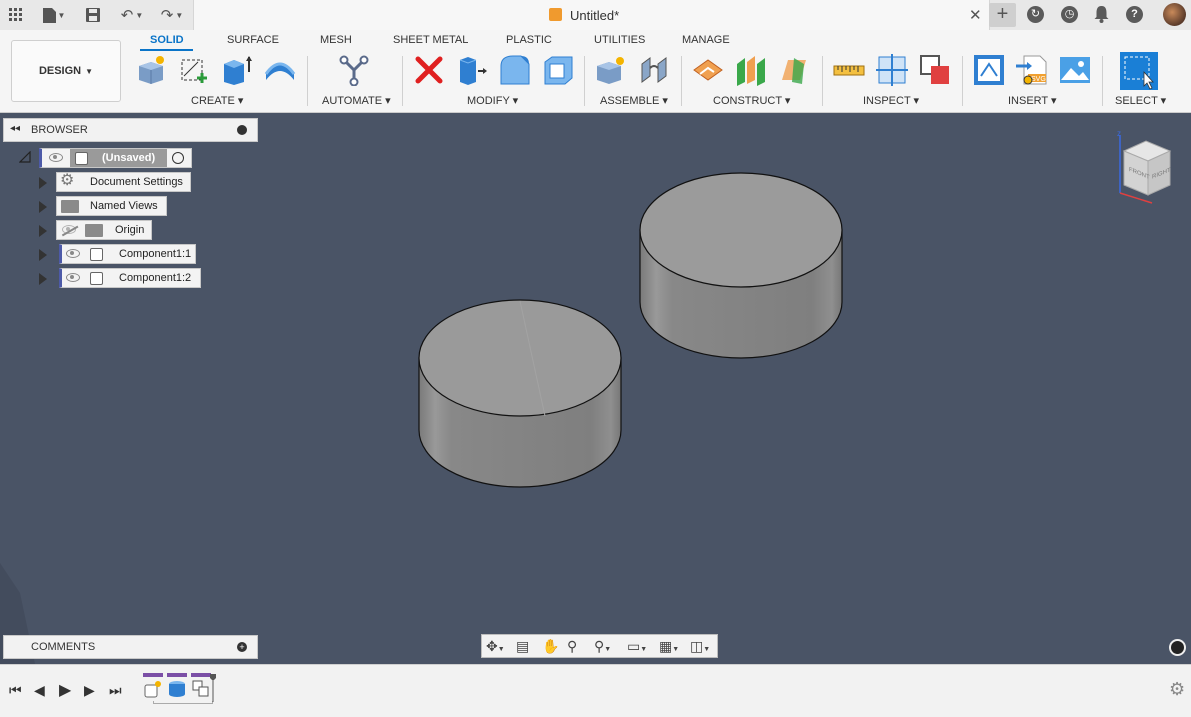 This screenshot has height=717, width=1191. Describe the element at coordinates (747, 101) in the screenshot. I see `construct-label: CONSTRUCT` at that location.